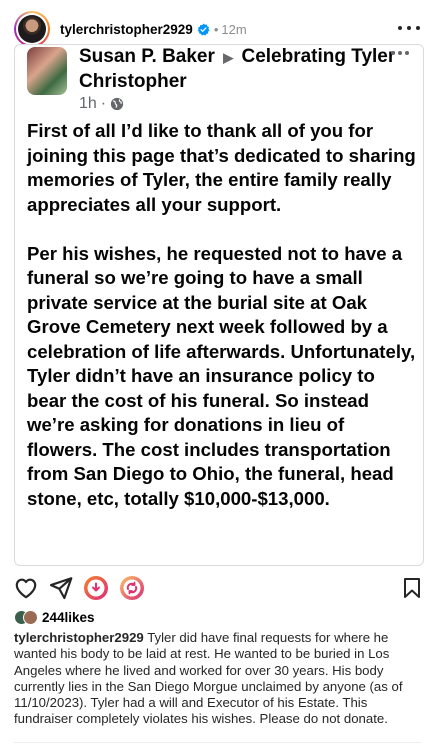 The width and height of the screenshot is (436, 750). What do you see at coordinates (132, 588) in the screenshot?
I see `remix-icon` at bounding box center [132, 588].